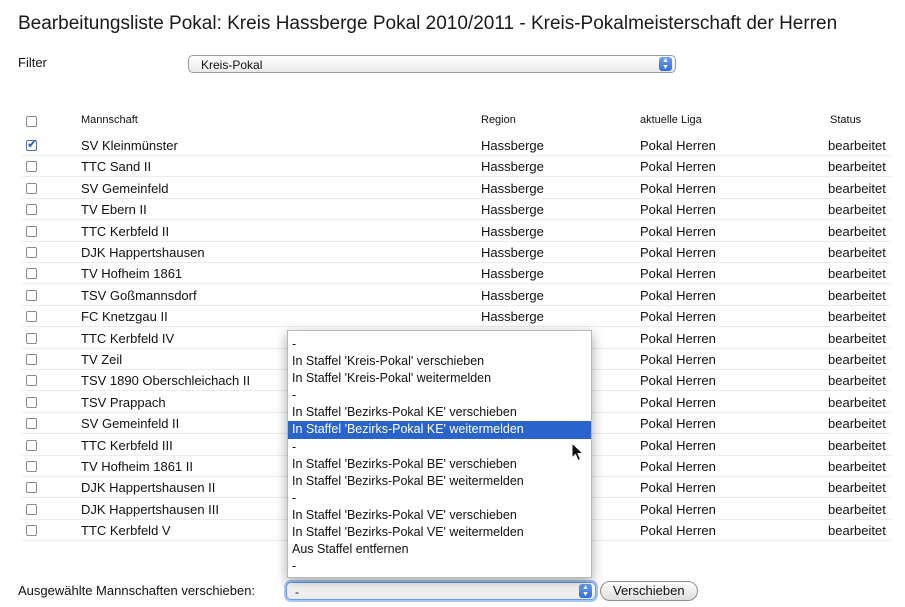 The height and width of the screenshot is (607, 905). What do you see at coordinates (109, 120) in the screenshot?
I see `header-mannschaft: Mannschaft` at bounding box center [109, 120].